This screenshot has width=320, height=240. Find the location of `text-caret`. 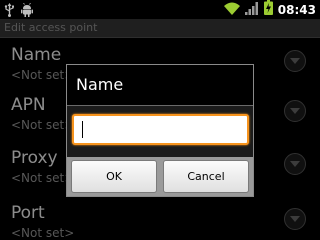

text-caret is located at coordinates (82, 129).